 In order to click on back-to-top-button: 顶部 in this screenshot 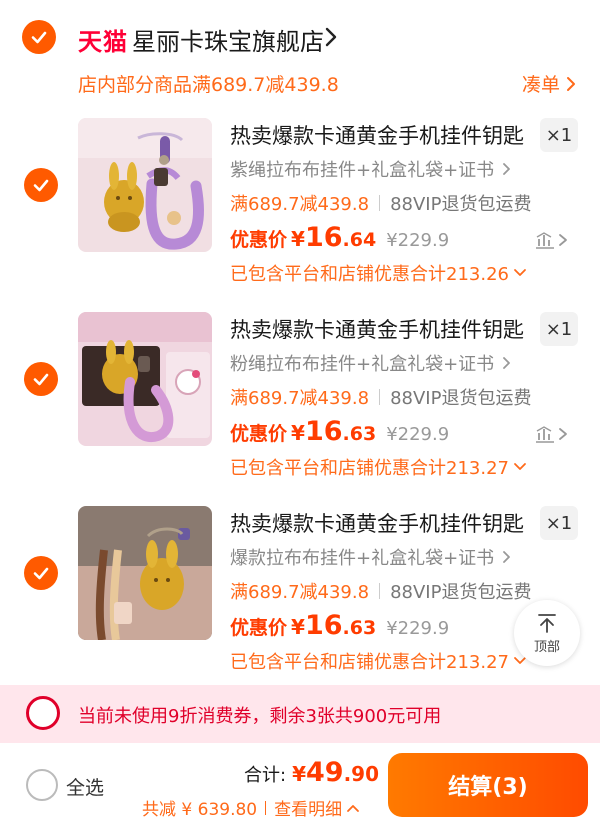, I will do `click(547, 633)`.